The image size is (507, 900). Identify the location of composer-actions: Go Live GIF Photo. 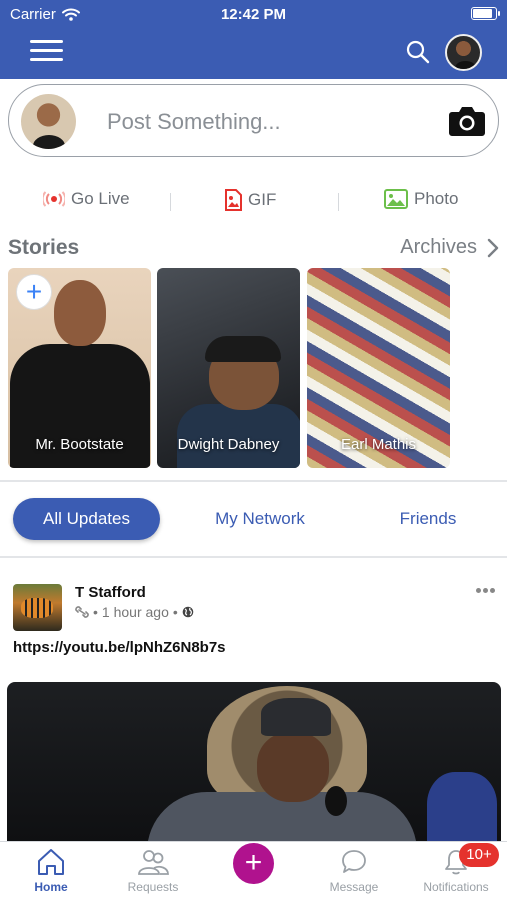
(253, 203).